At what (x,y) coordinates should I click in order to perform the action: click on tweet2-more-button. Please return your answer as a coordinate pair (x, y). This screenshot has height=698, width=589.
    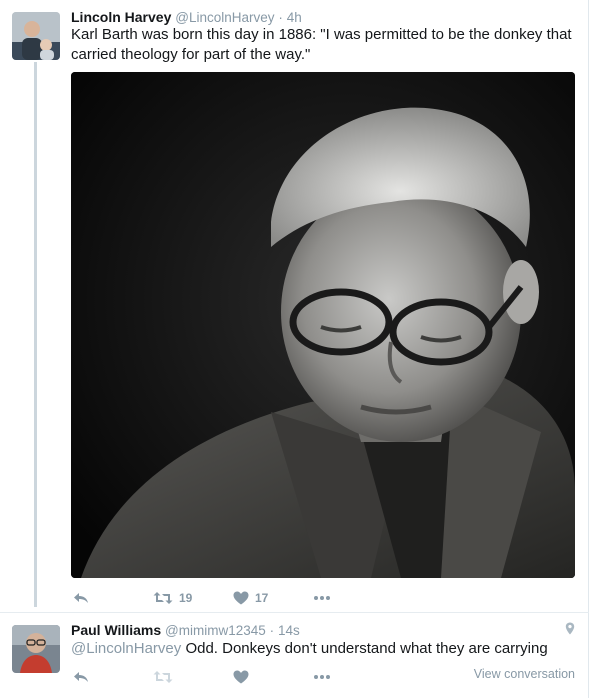
    Looking at the image, I should click on (322, 677).